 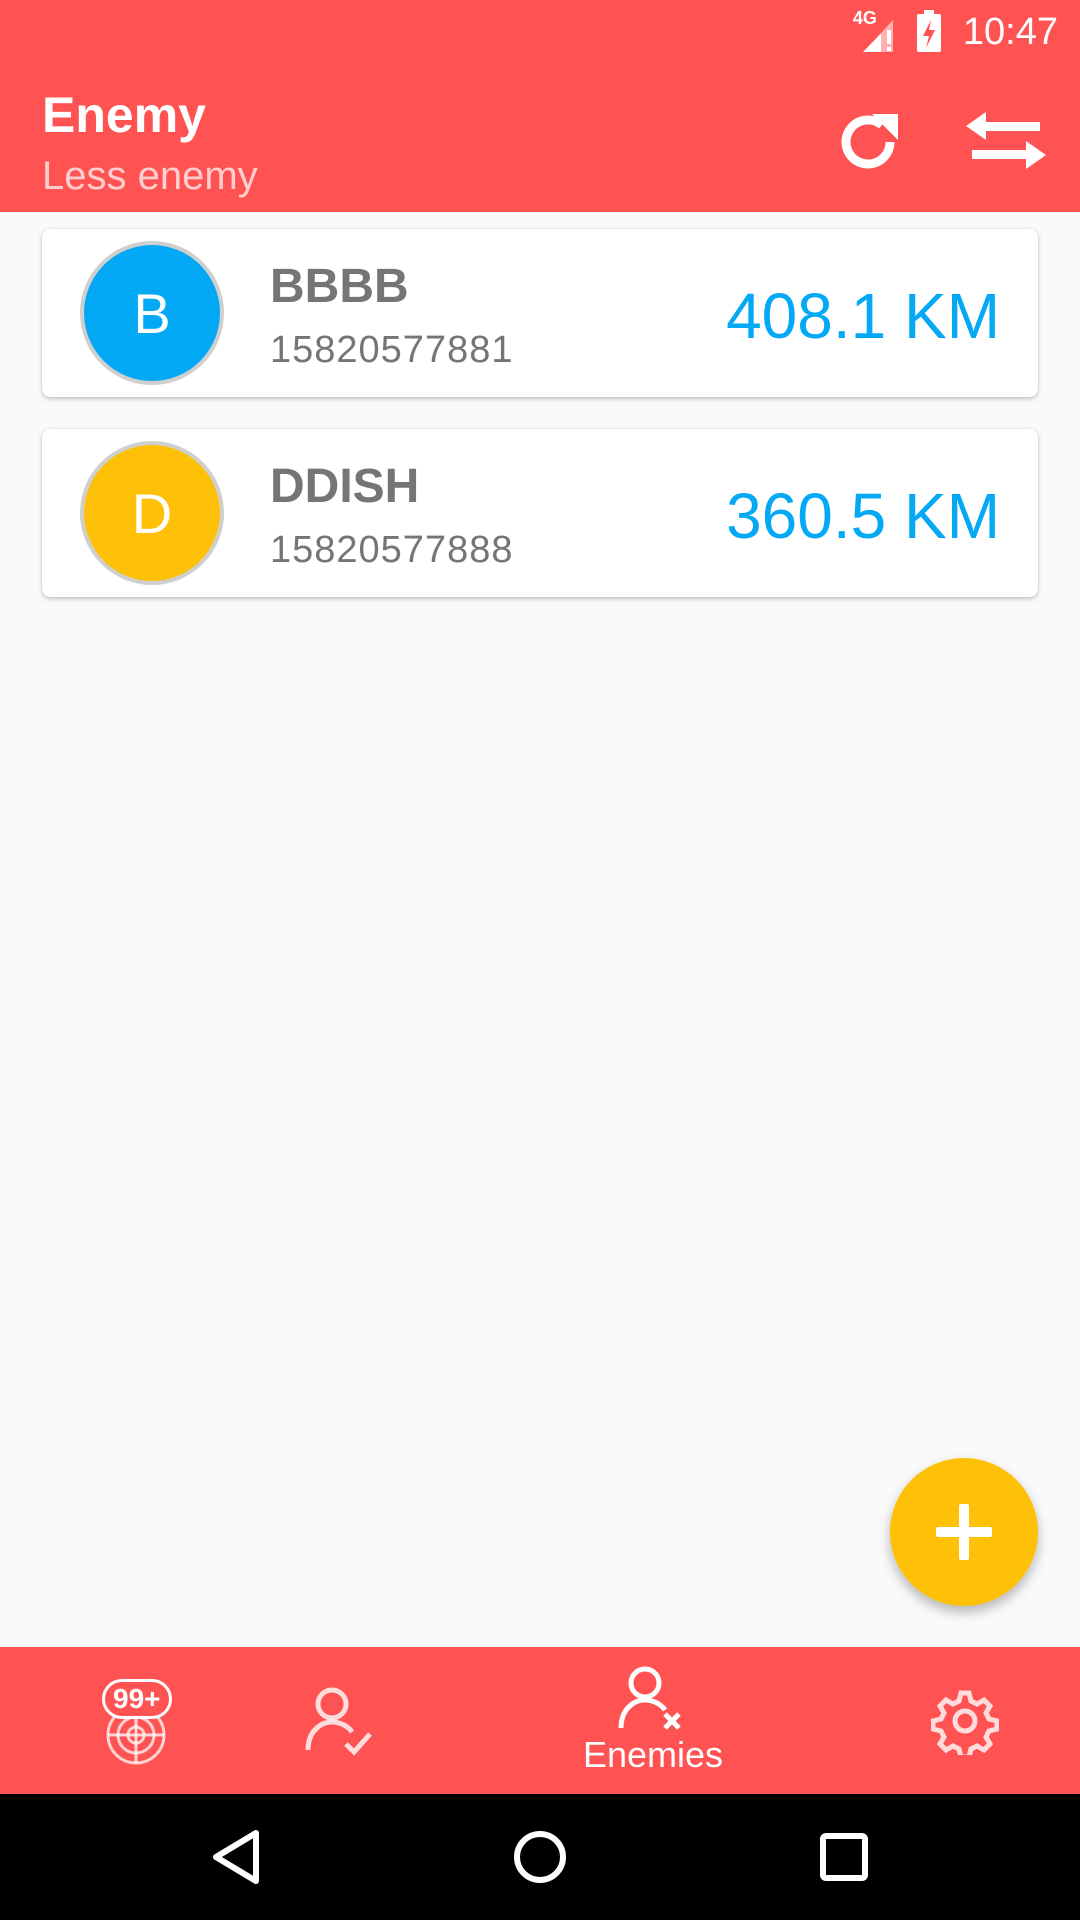 I want to click on status-bar: 4G 10:47, so click(x=540, y=32).